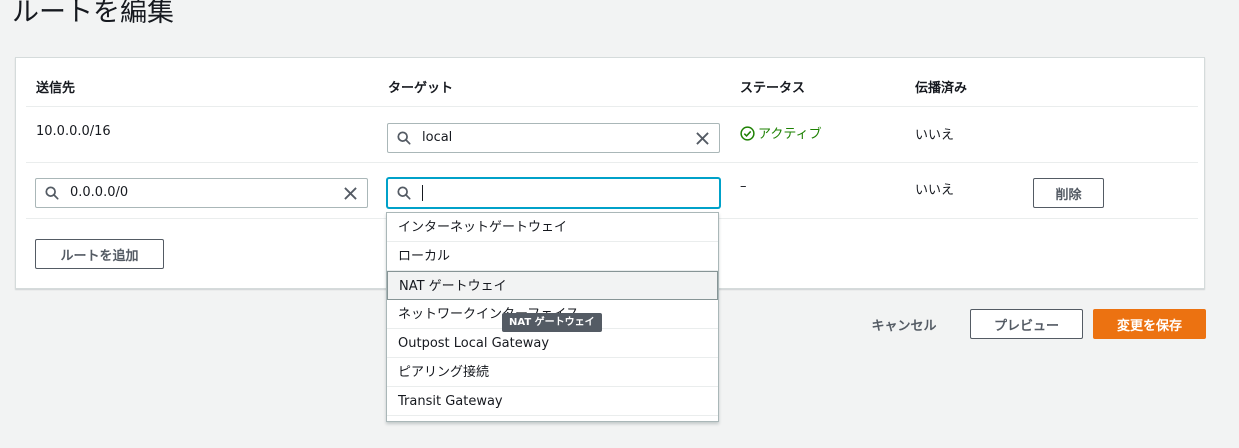 This screenshot has width=1239, height=448. I want to click on add-route-button: ルートを追加, so click(99, 254).